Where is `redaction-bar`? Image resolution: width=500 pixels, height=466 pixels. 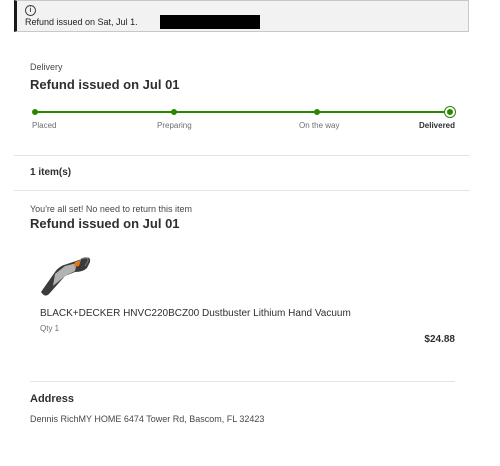 redaction-bar is located at coordinates (210, 22).